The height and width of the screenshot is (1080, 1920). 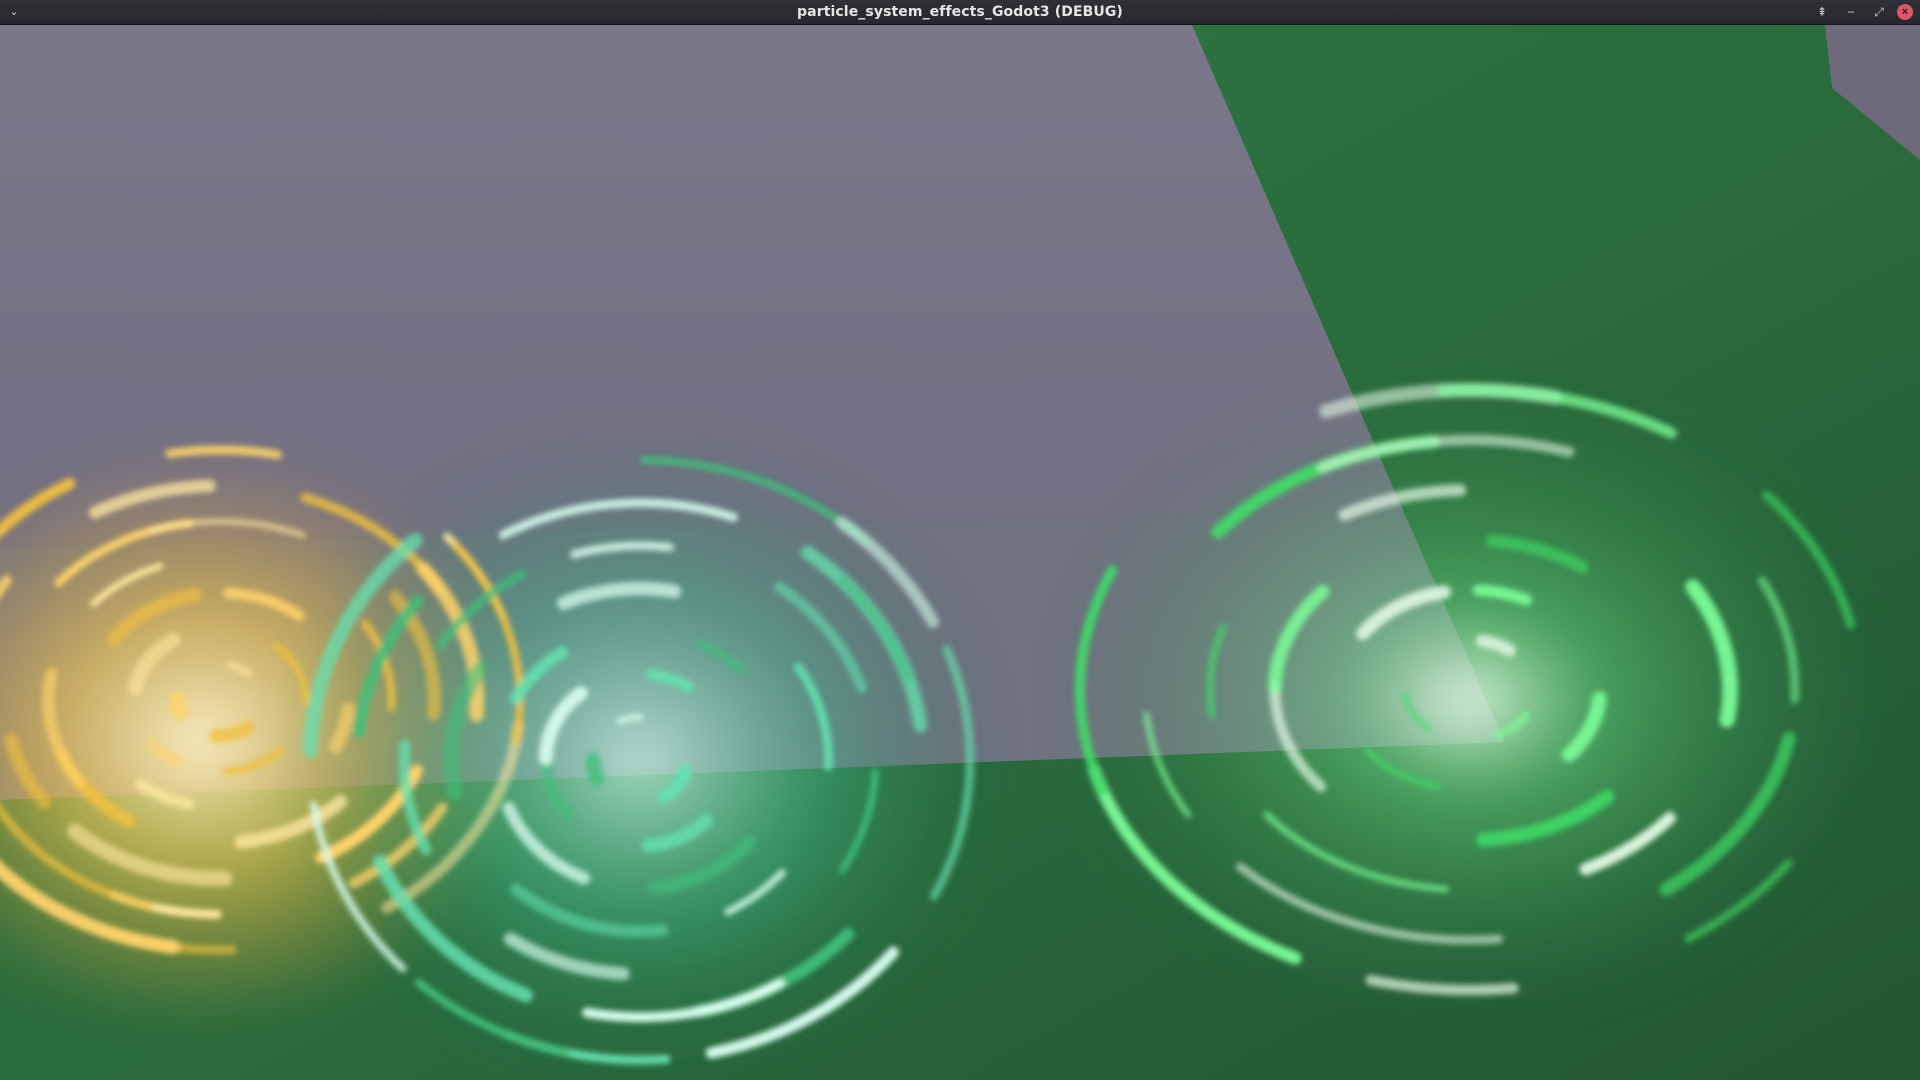 What do you see at coordinates (1879, 12) in the screenshot?
I see `maximize-icon: ⤢` at bounding box center [1879, 12].